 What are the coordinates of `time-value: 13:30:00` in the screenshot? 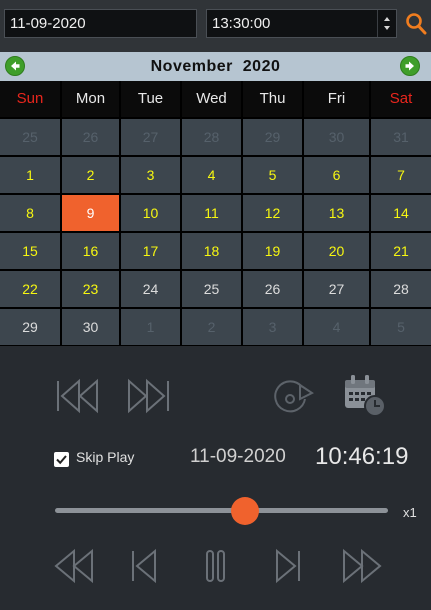 It's located at (241, 23).